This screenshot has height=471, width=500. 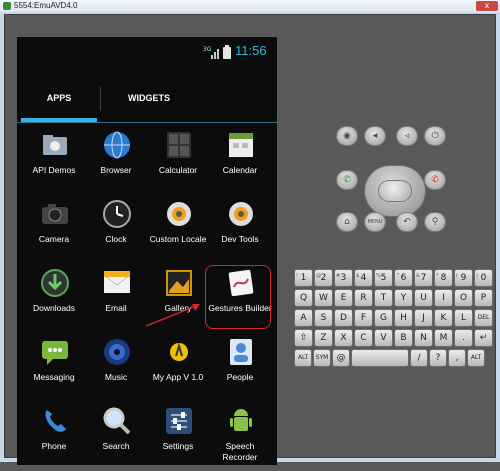 I want to click on end-call-button: ✆, so click(x=435, y=180).